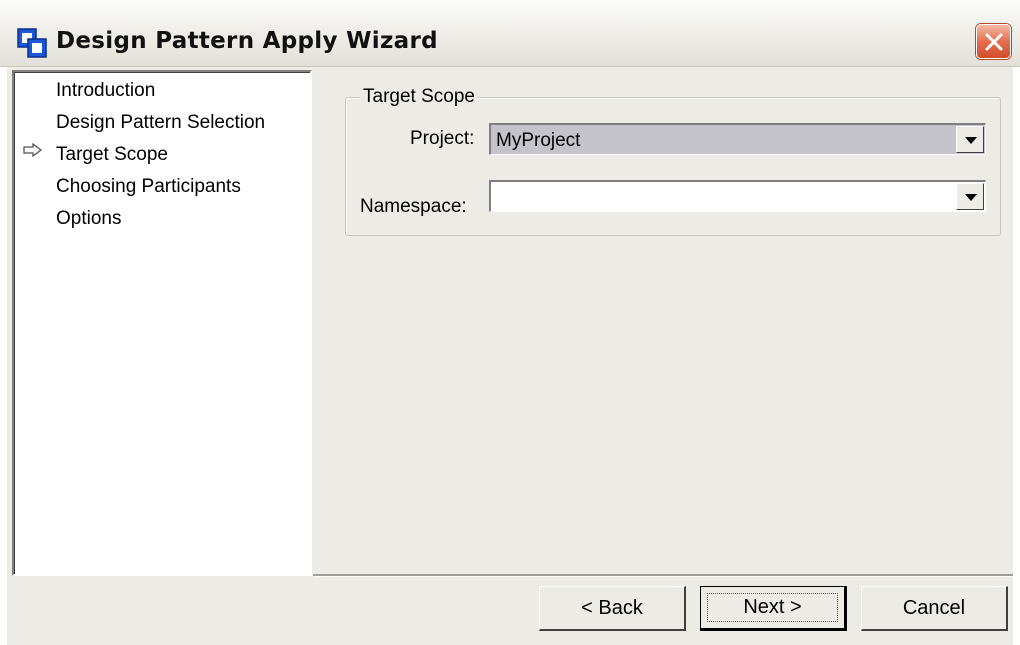 Image resolution: width=1020 pixels, height=645 pixels. What do you see at coordinates (247, 41) in the screenshot?
I see `window-title: Design Pattern Apply Wizard` at bounding box center [247, 41].